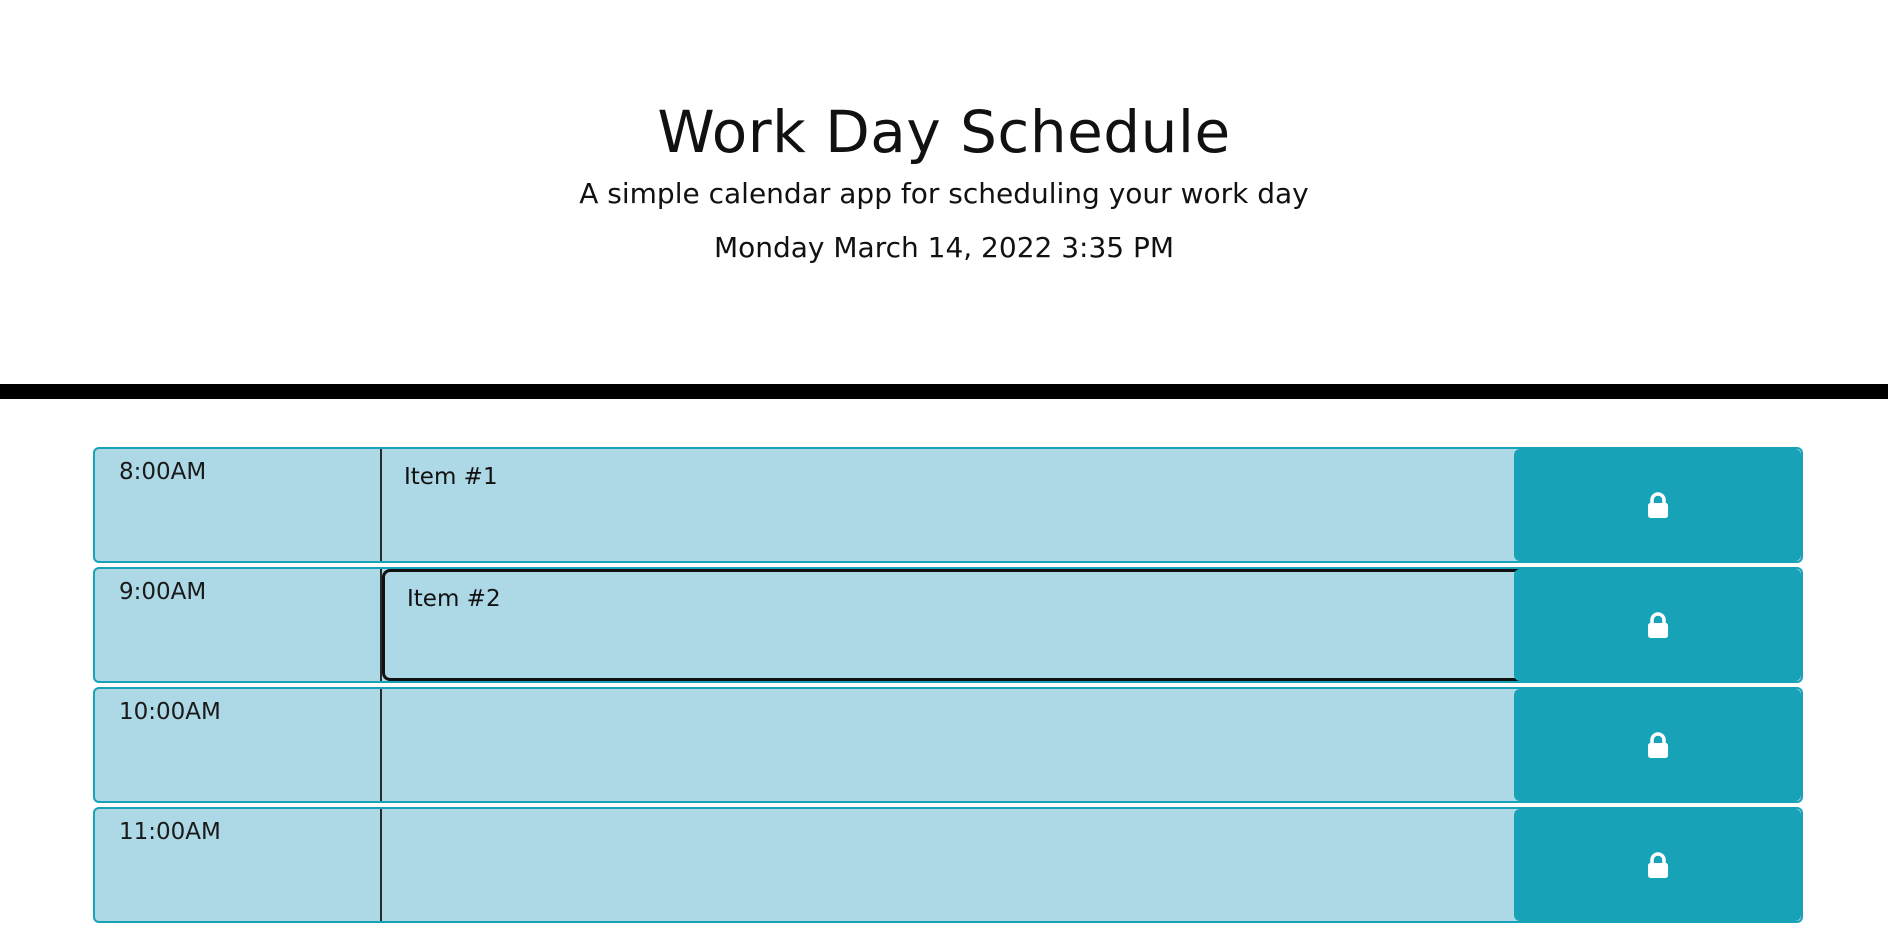 The height and width of the screenshot is (927, 1888). I want to click on time-block-10am: 10:00AM, so click(948, 745).